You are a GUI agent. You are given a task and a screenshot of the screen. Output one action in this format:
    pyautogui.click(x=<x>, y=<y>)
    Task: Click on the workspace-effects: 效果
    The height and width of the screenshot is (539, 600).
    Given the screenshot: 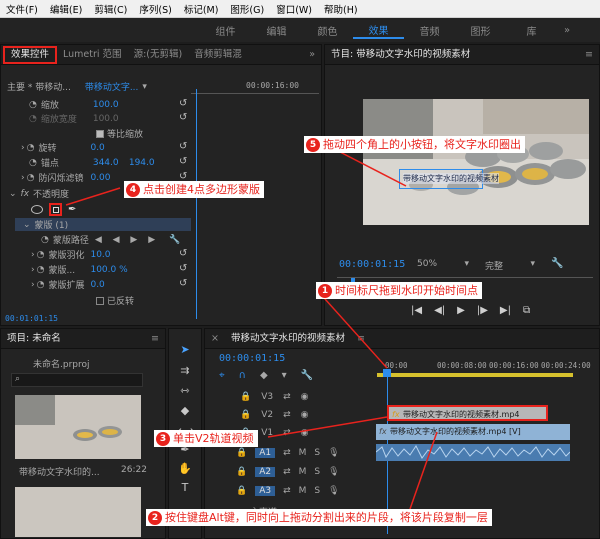 What is the action you would take?
    pyautogui.click(x=378, y=30)
    